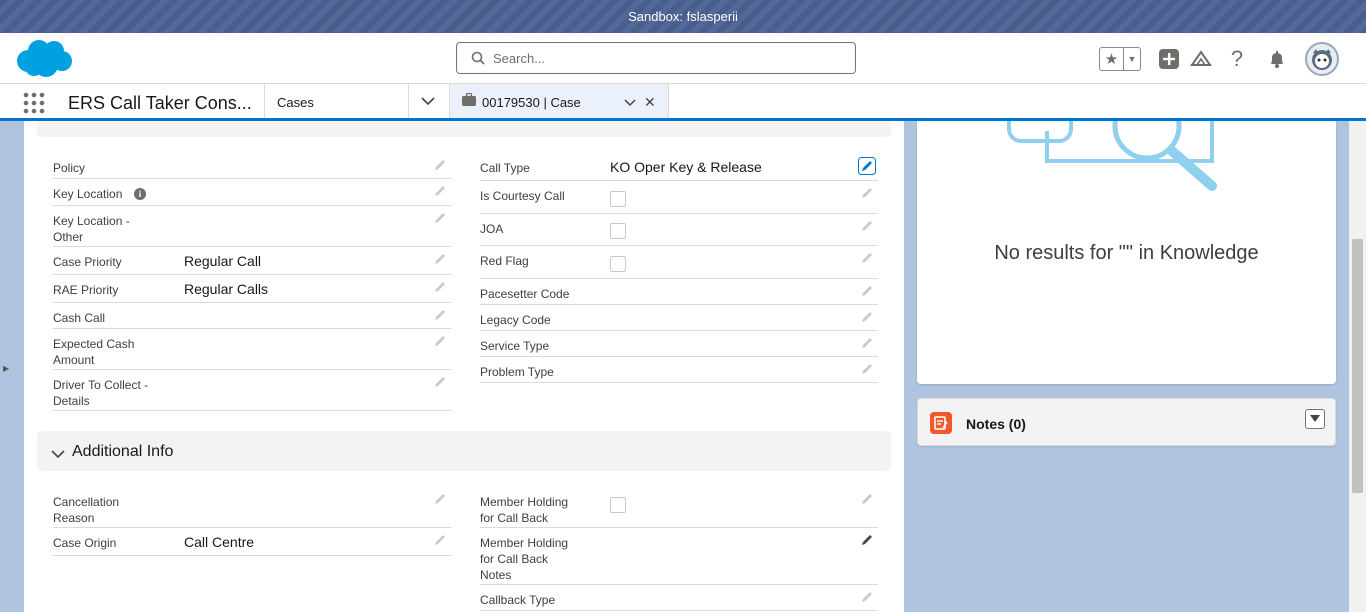 Image resolution: width=1366 pixels, height=612 pixels. Describe the element at coordinates (140, 194) in the screenshot. I see `info-icon: i` at that location.